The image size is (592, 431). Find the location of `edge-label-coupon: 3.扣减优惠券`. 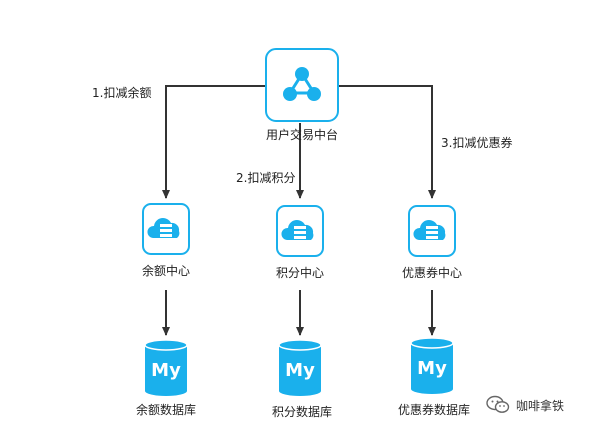

edge-label-coupon: 3.扣减优惠券 is located at coordinates (477, 143).